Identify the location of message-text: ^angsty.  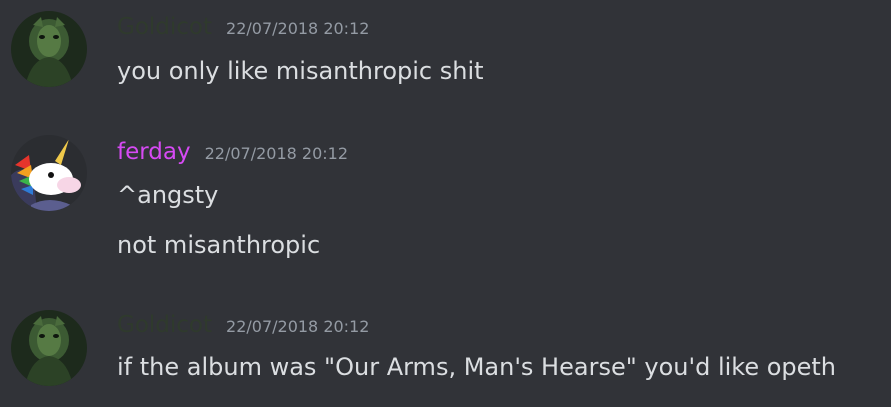
(168, 195).